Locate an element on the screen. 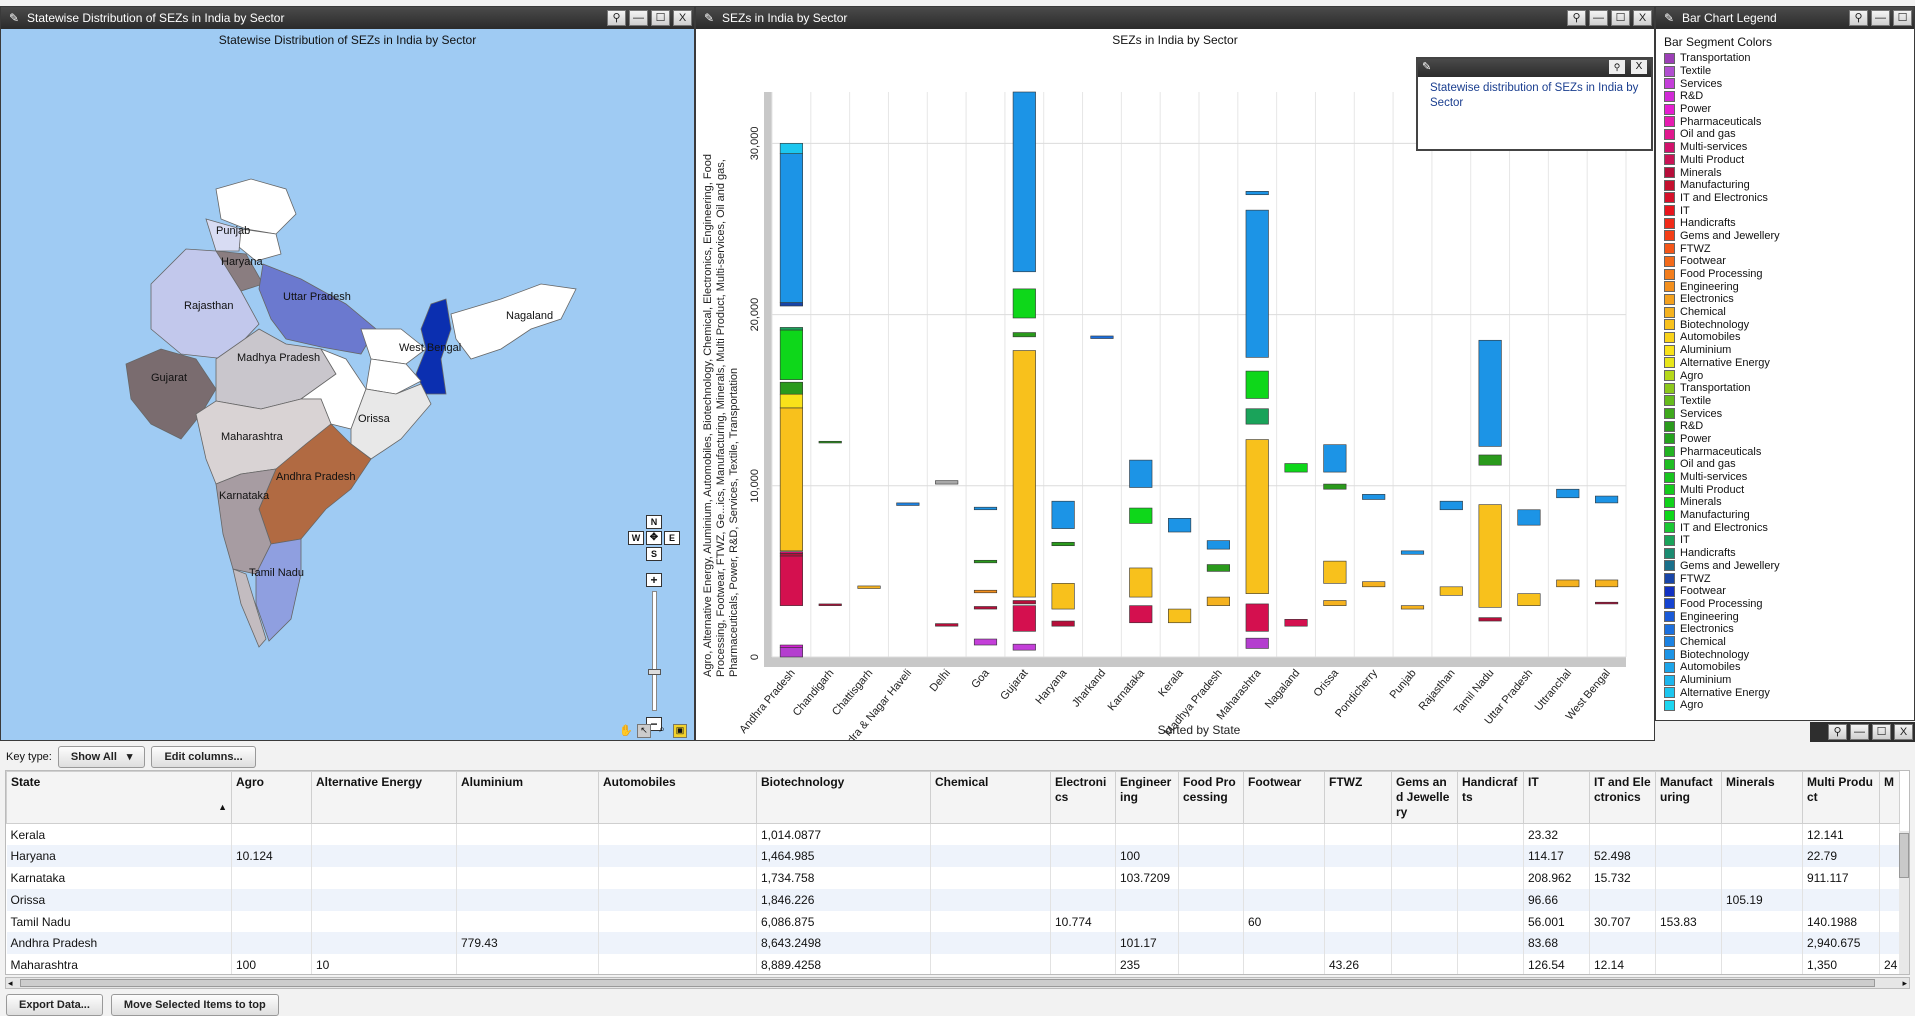 This screenshot has height=1016, width=1915. pan-east-button: E is located at coordinates (672, 538).